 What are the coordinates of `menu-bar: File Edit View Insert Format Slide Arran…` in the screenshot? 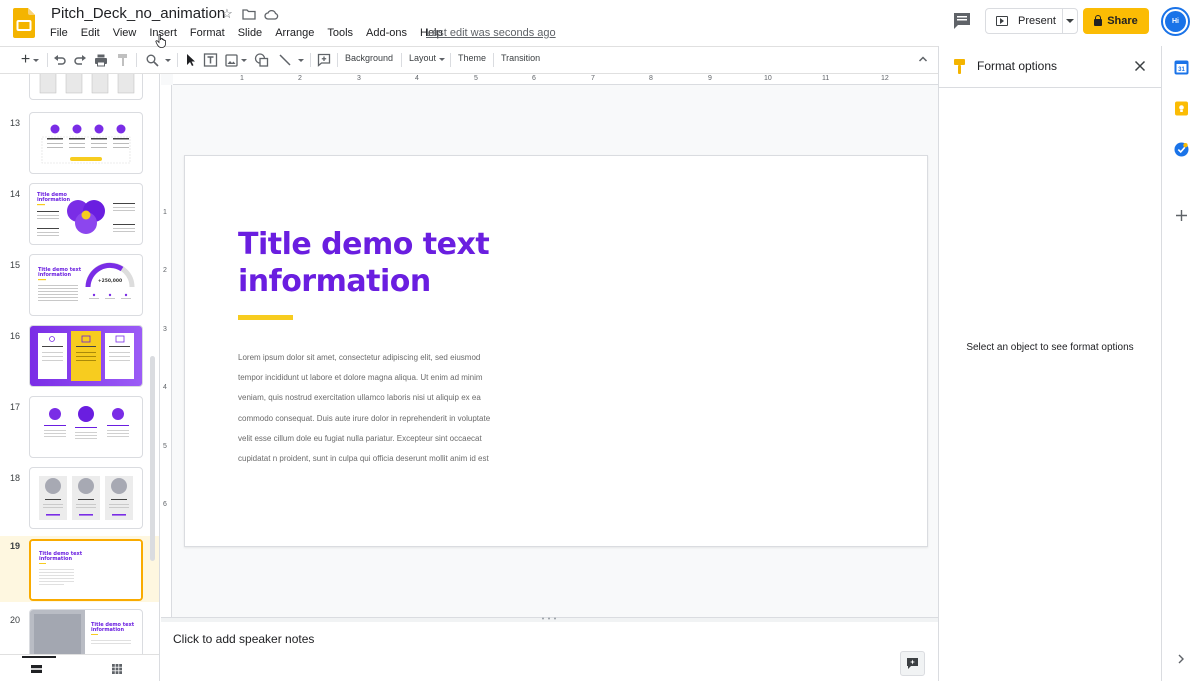 It's located at (247, 33).